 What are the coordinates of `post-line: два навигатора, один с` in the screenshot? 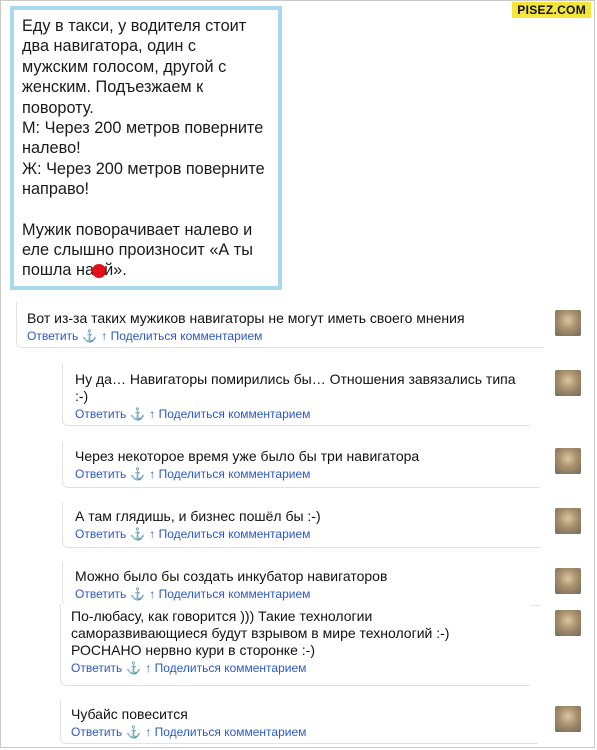 It's located at (109, 46).